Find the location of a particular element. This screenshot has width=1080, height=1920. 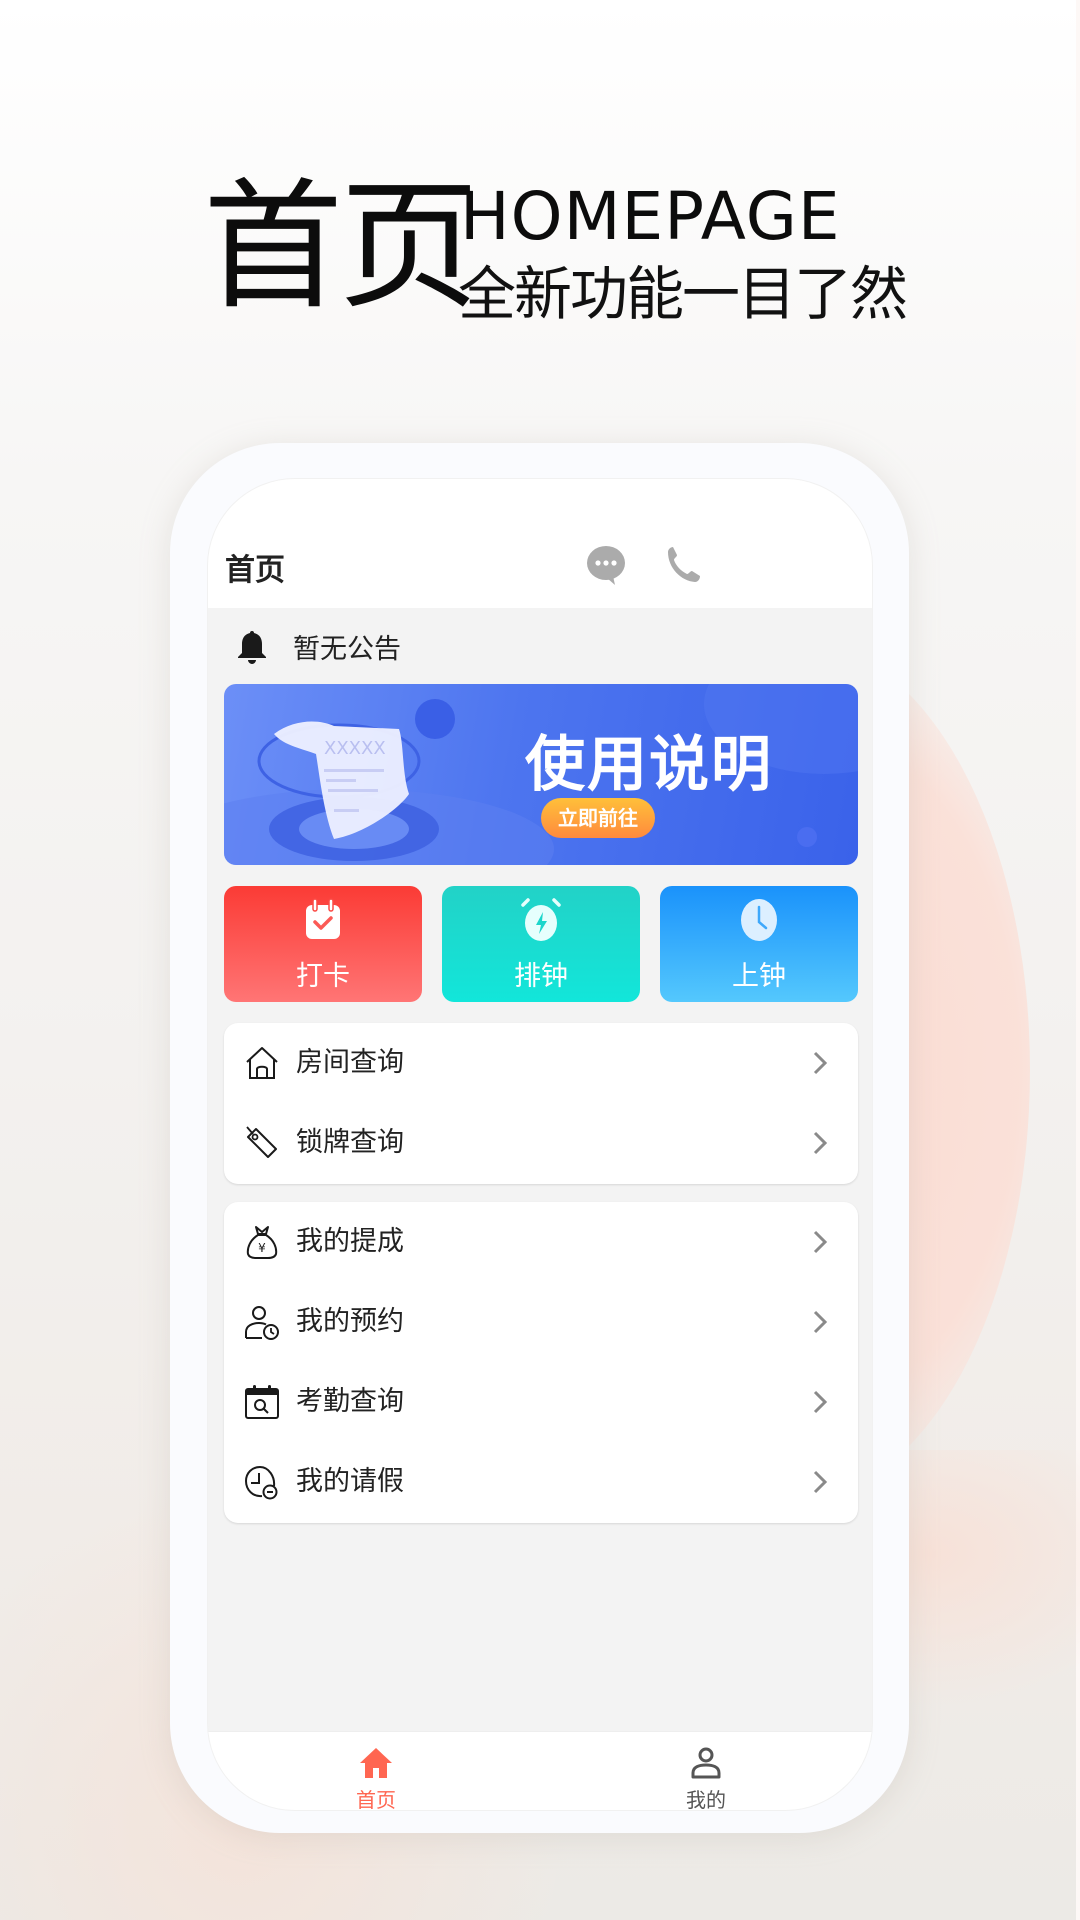

user-clock-icon is located at coordinates (262, 1323).